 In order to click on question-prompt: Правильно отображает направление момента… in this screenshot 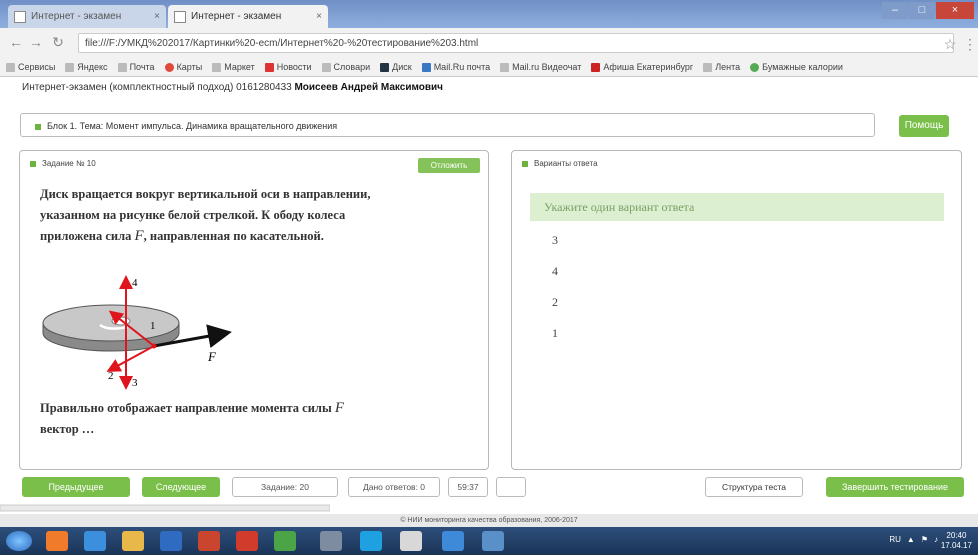, I will do `click(192, 418)`.